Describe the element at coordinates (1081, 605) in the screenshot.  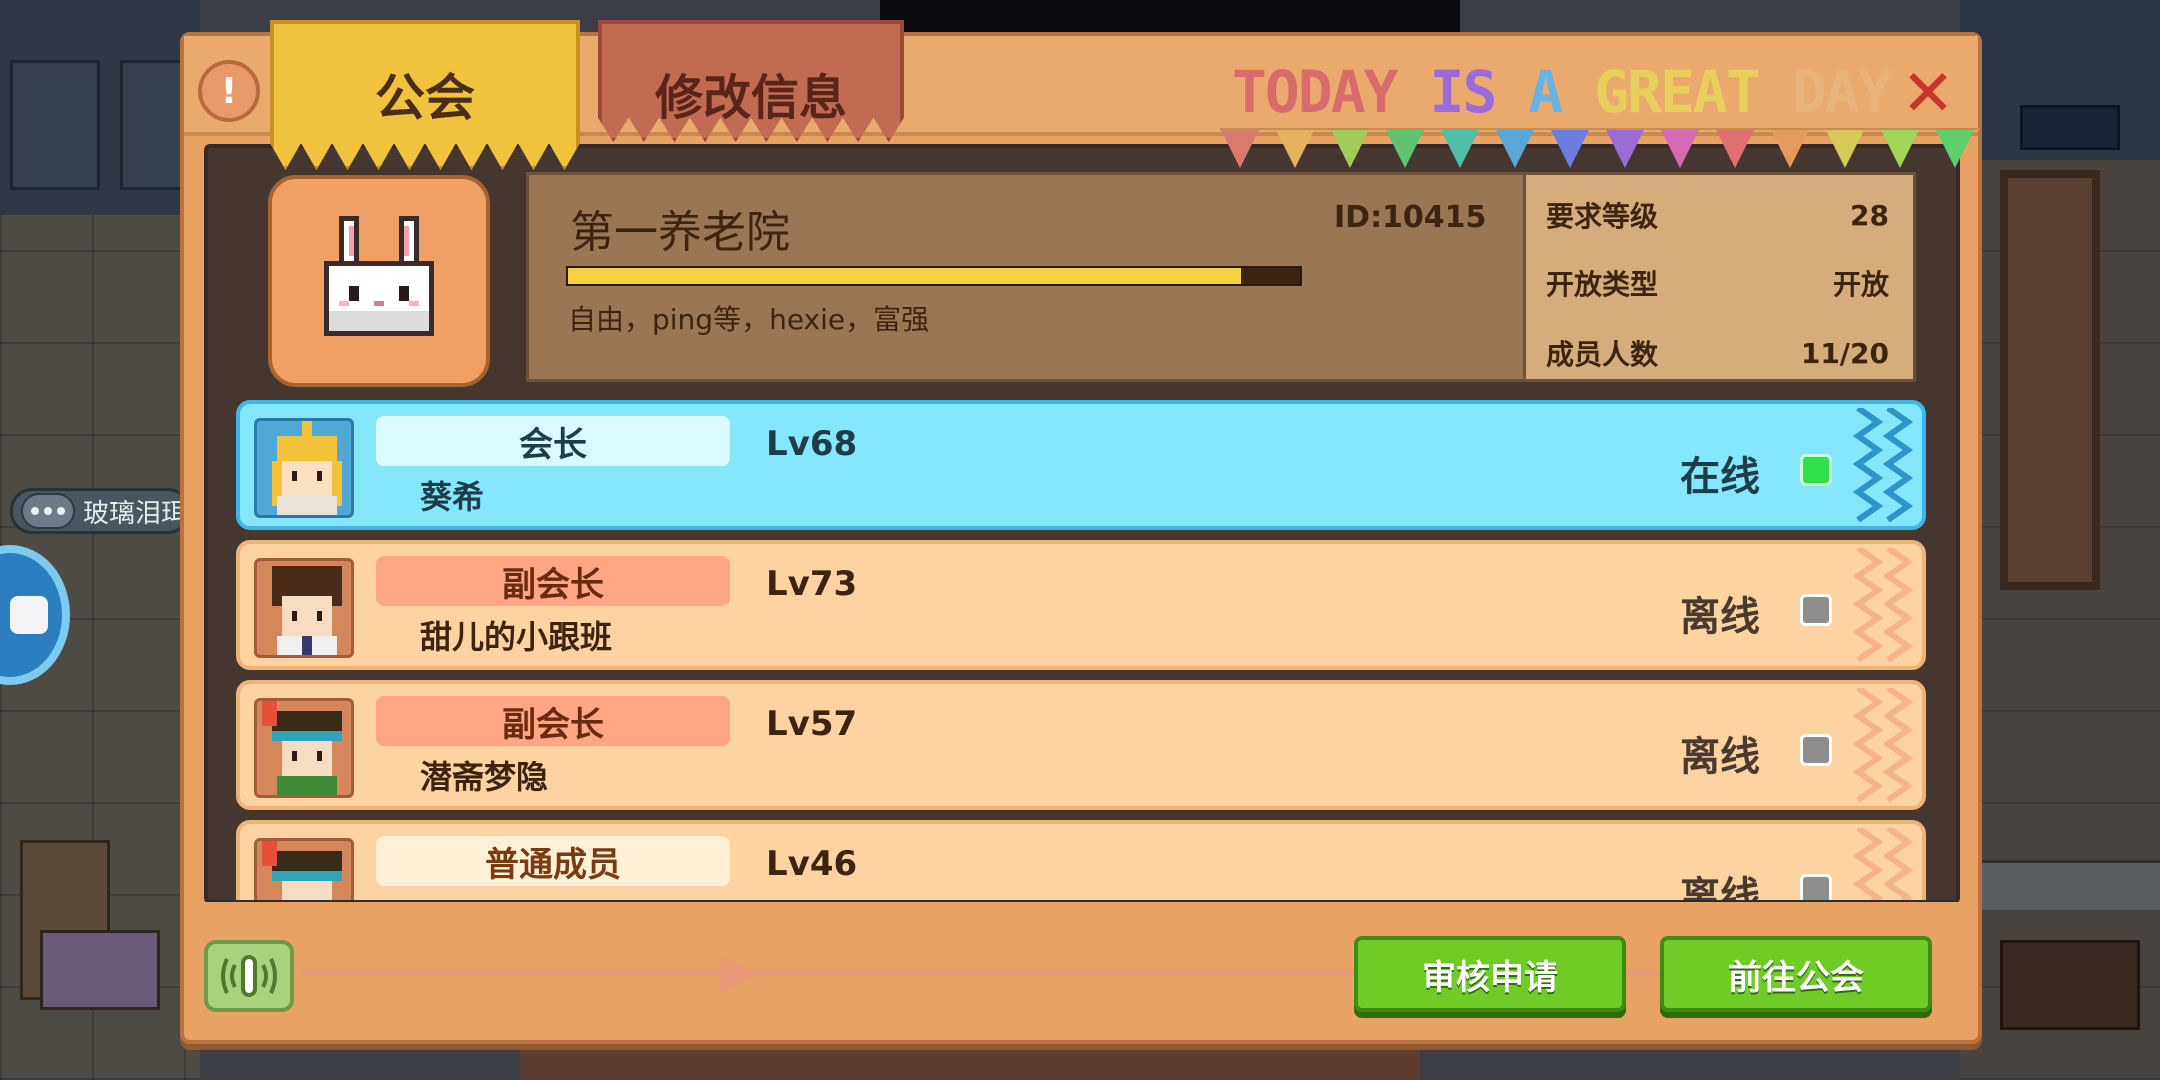
I see `member-row: 副会长 甜儿的小跟班 Lv73 离线` at that location.